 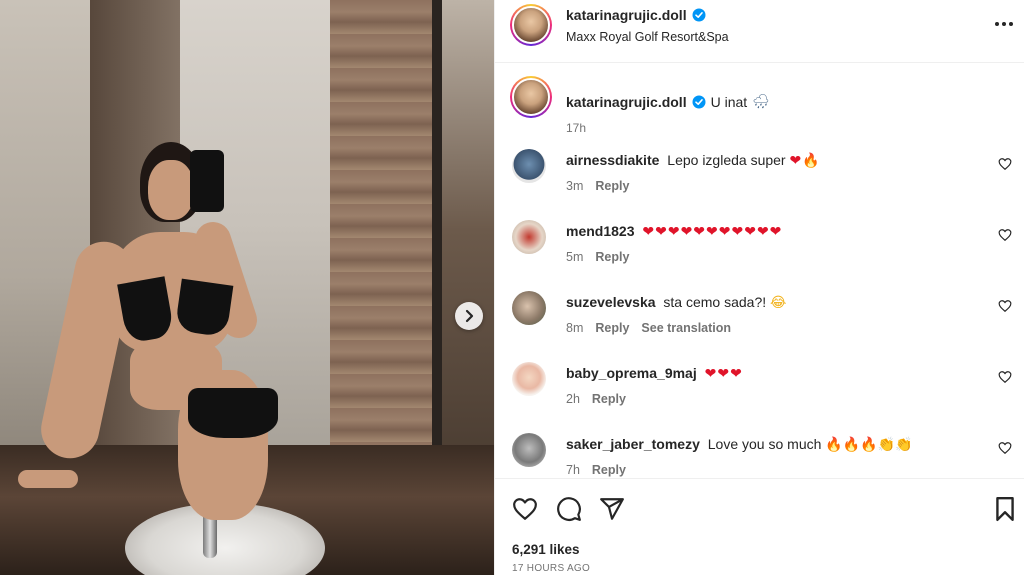 I want to click on comment-meta: 3m Reply, so click(x=597, y=186).